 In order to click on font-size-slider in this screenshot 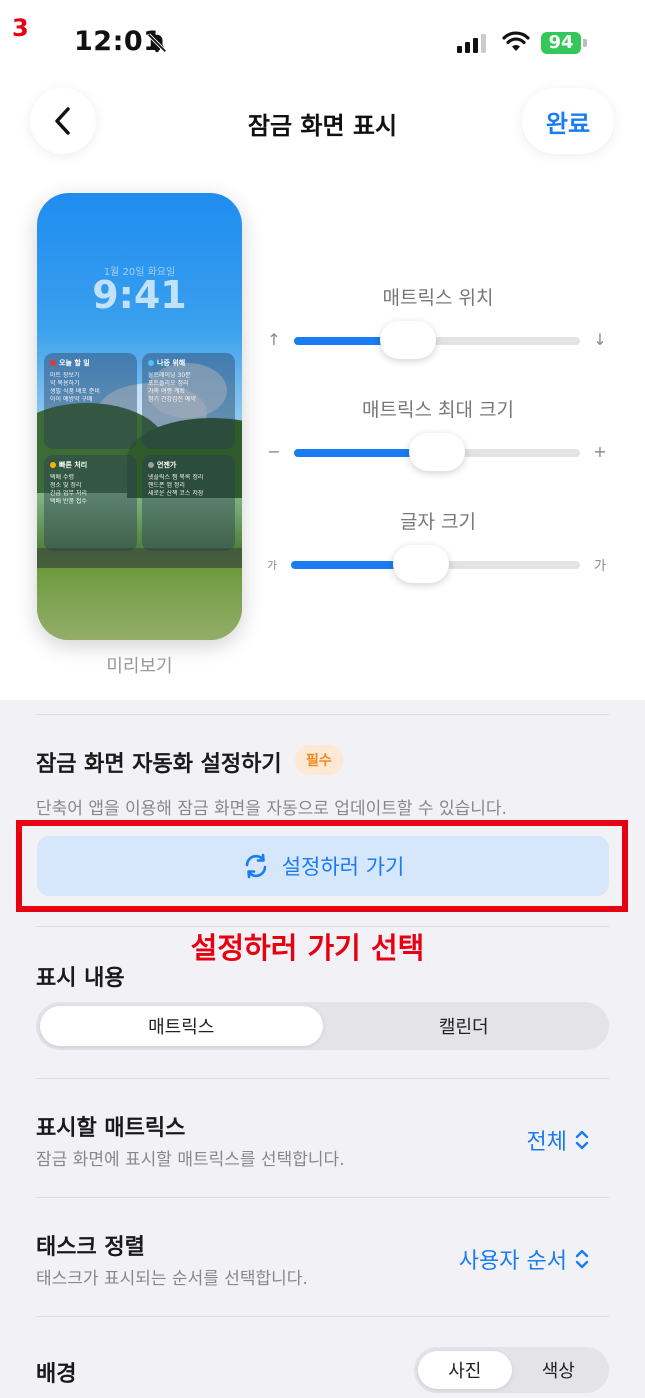, I will do `click(435, 564)`.